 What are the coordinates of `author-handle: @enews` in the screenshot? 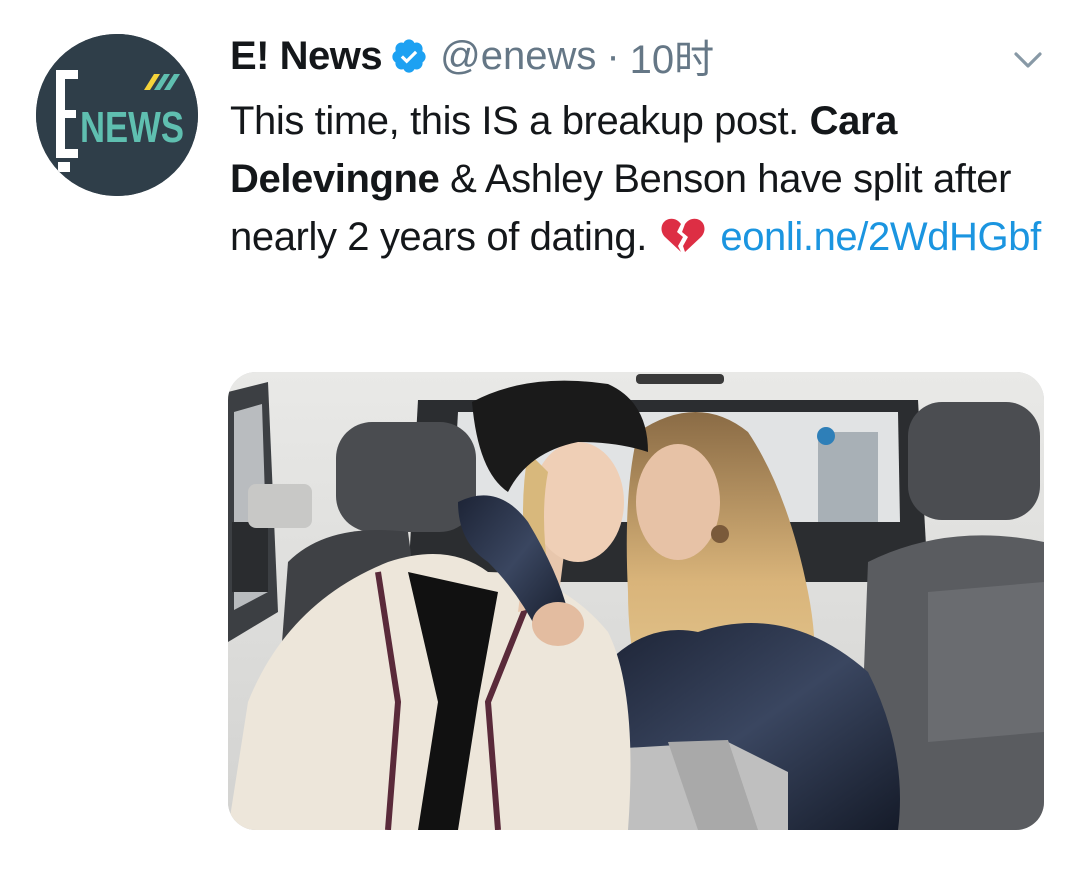 It's located at (518, 56).